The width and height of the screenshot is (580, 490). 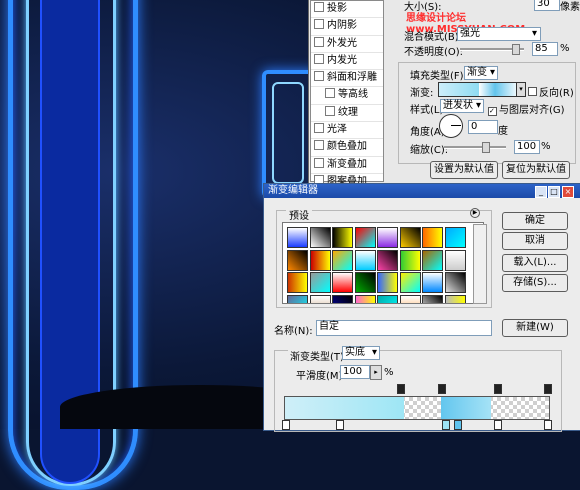 I want to click on layer-style-item: 纹理, so click(x=347, y=114).